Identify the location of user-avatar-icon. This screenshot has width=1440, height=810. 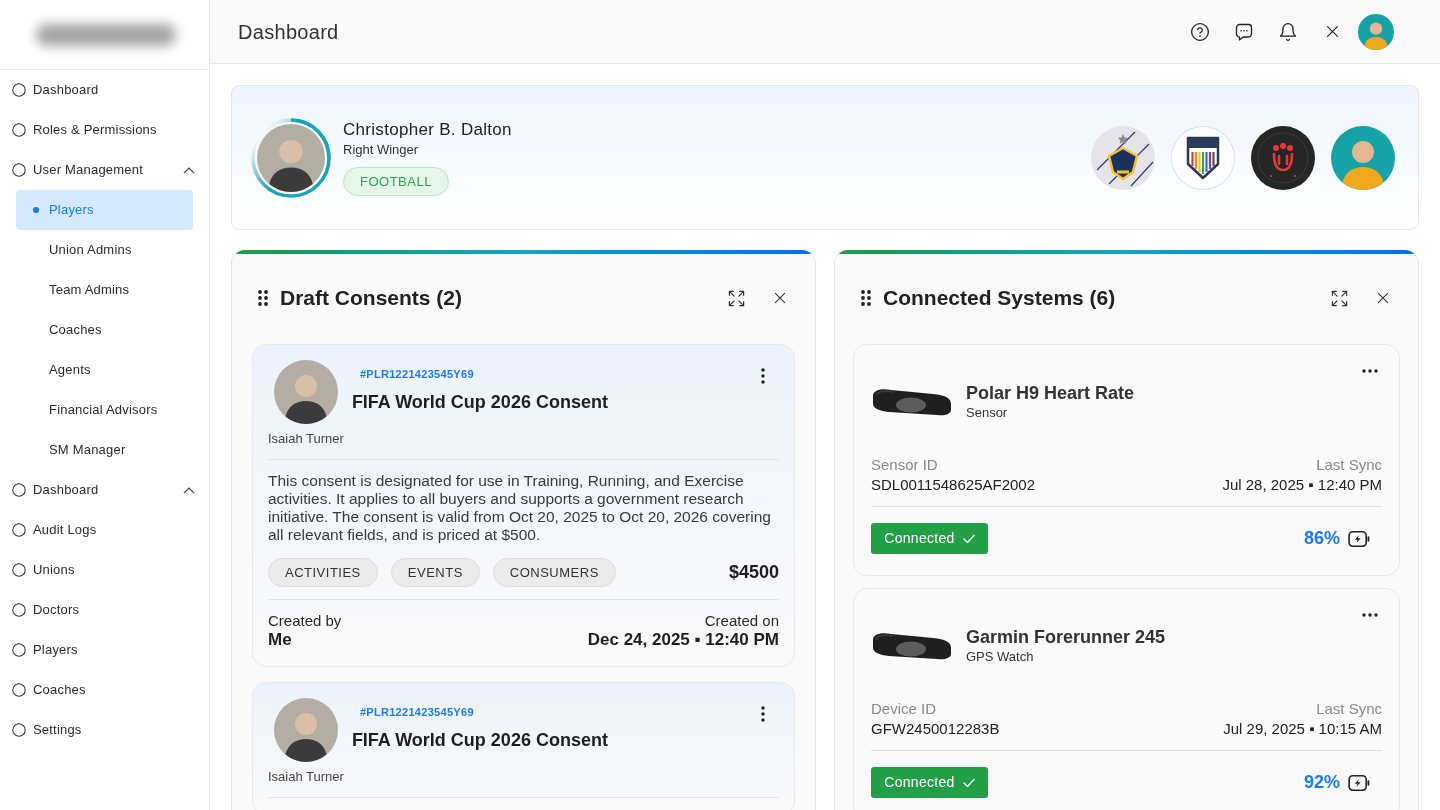
(1376, 31).